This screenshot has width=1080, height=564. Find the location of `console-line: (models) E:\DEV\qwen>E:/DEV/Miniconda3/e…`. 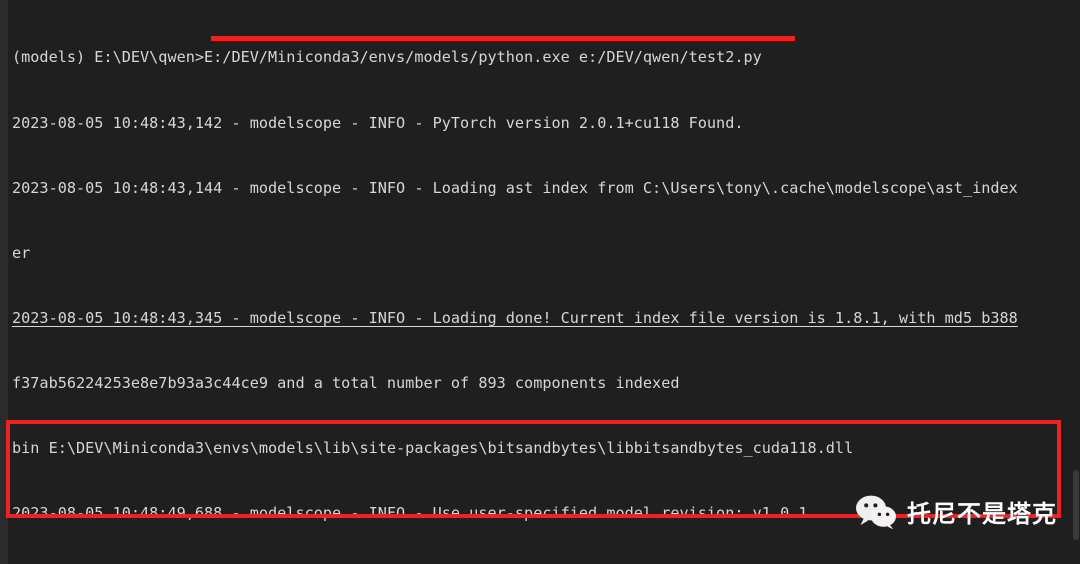

console-line: (models) E:\DEV\qwen>E:/DEV/Miniconda3/e… is located at coordinates (387, 57).